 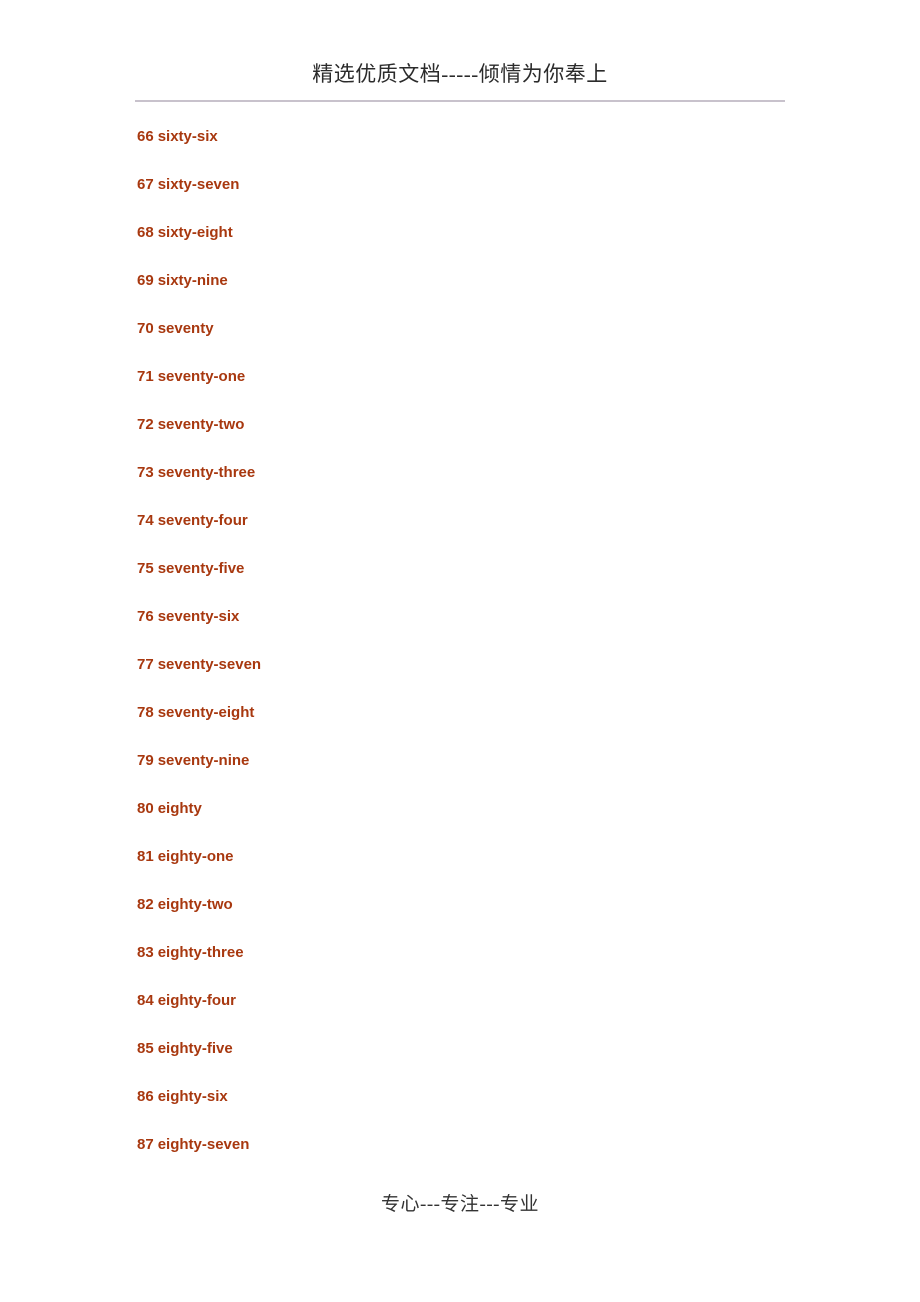 I want to click on list-item-number: 85, so click(x=145, y=1048).